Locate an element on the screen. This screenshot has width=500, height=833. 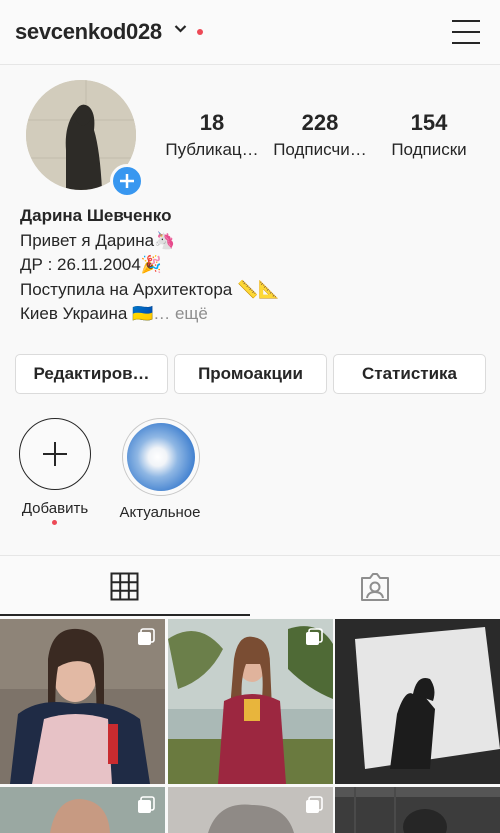
top-bar: sevcenkod028 is located at coordinates (250, 32).